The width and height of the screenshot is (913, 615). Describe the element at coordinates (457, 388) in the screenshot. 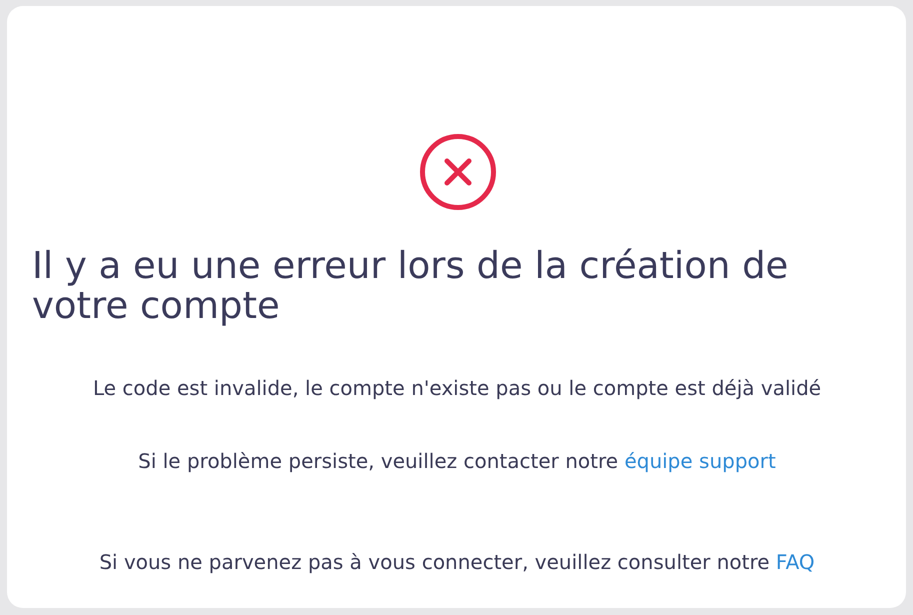

I see `message-text: Le code est invalide, le compte n'existe pas ou le compte est déjà validé` at that location.